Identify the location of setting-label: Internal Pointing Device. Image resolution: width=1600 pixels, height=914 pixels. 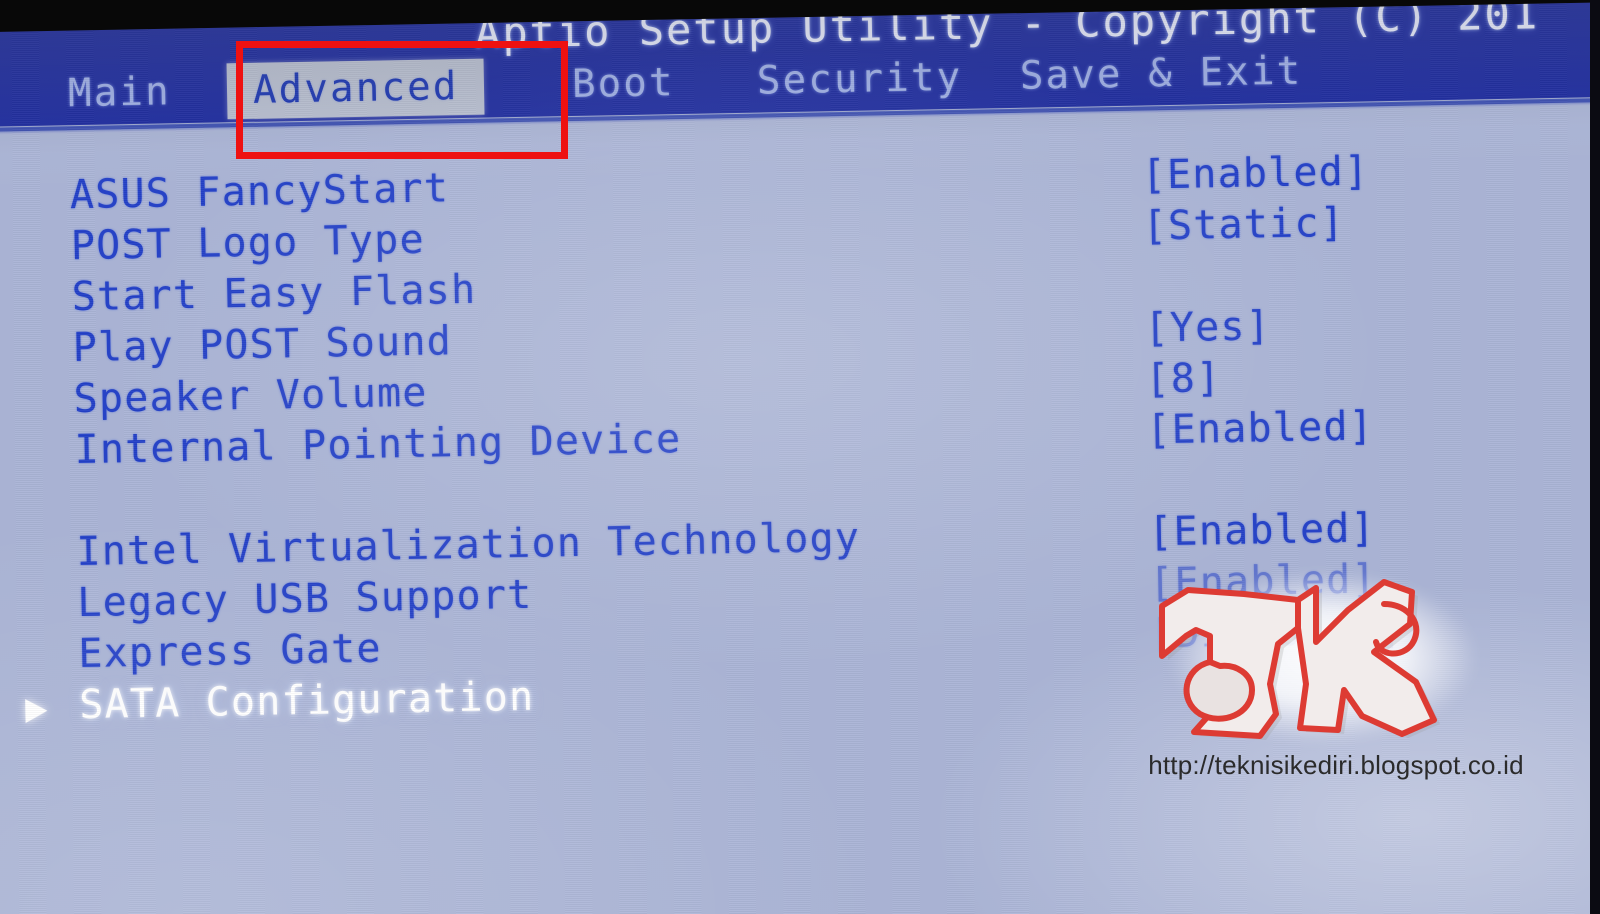
(378, 445).